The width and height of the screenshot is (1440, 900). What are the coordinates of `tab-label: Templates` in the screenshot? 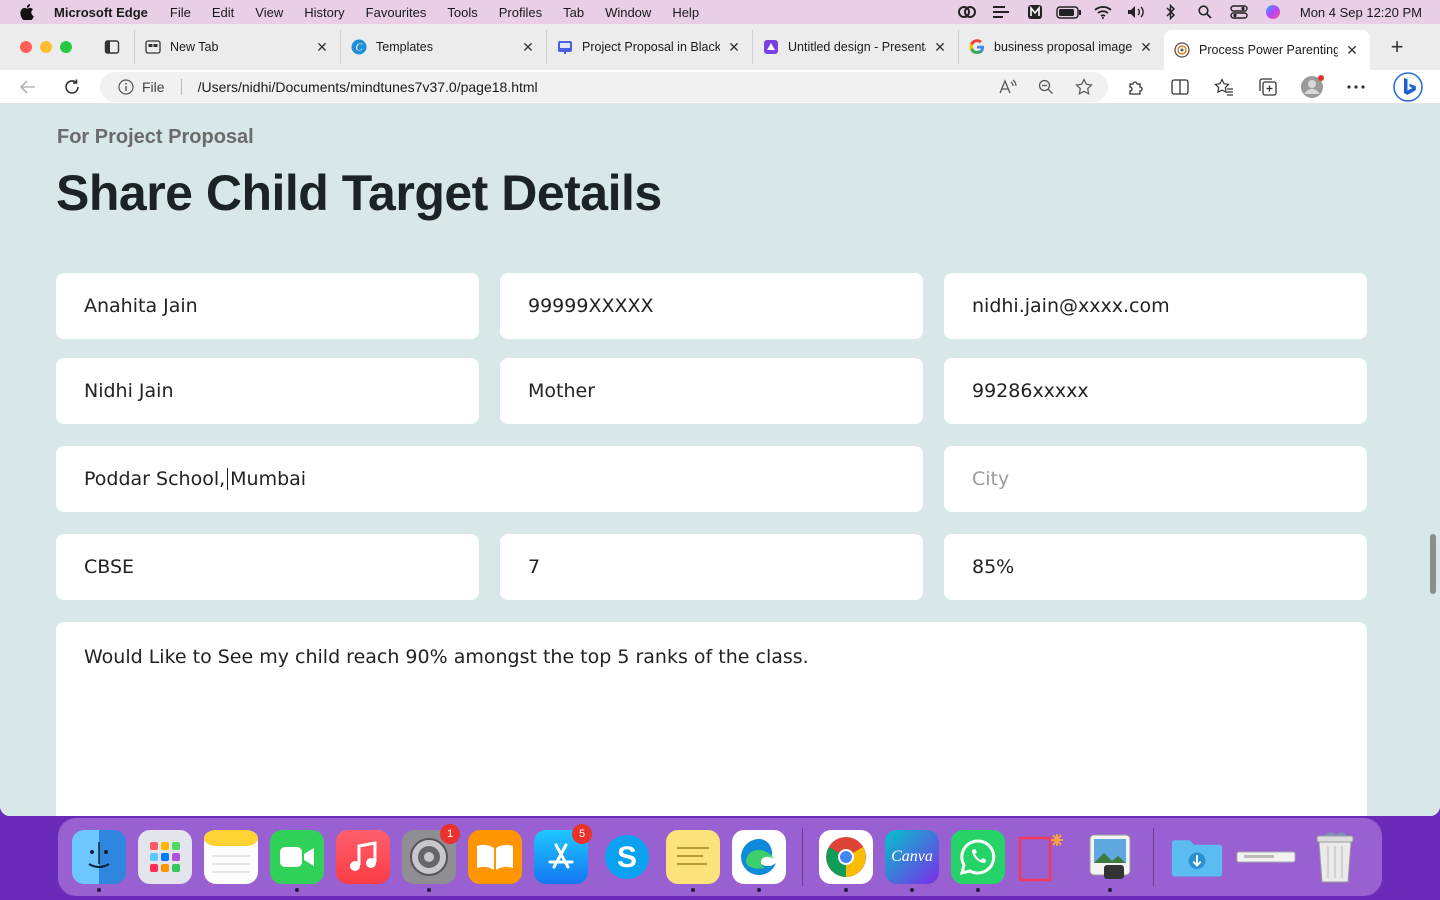 It's located at (404, 47).